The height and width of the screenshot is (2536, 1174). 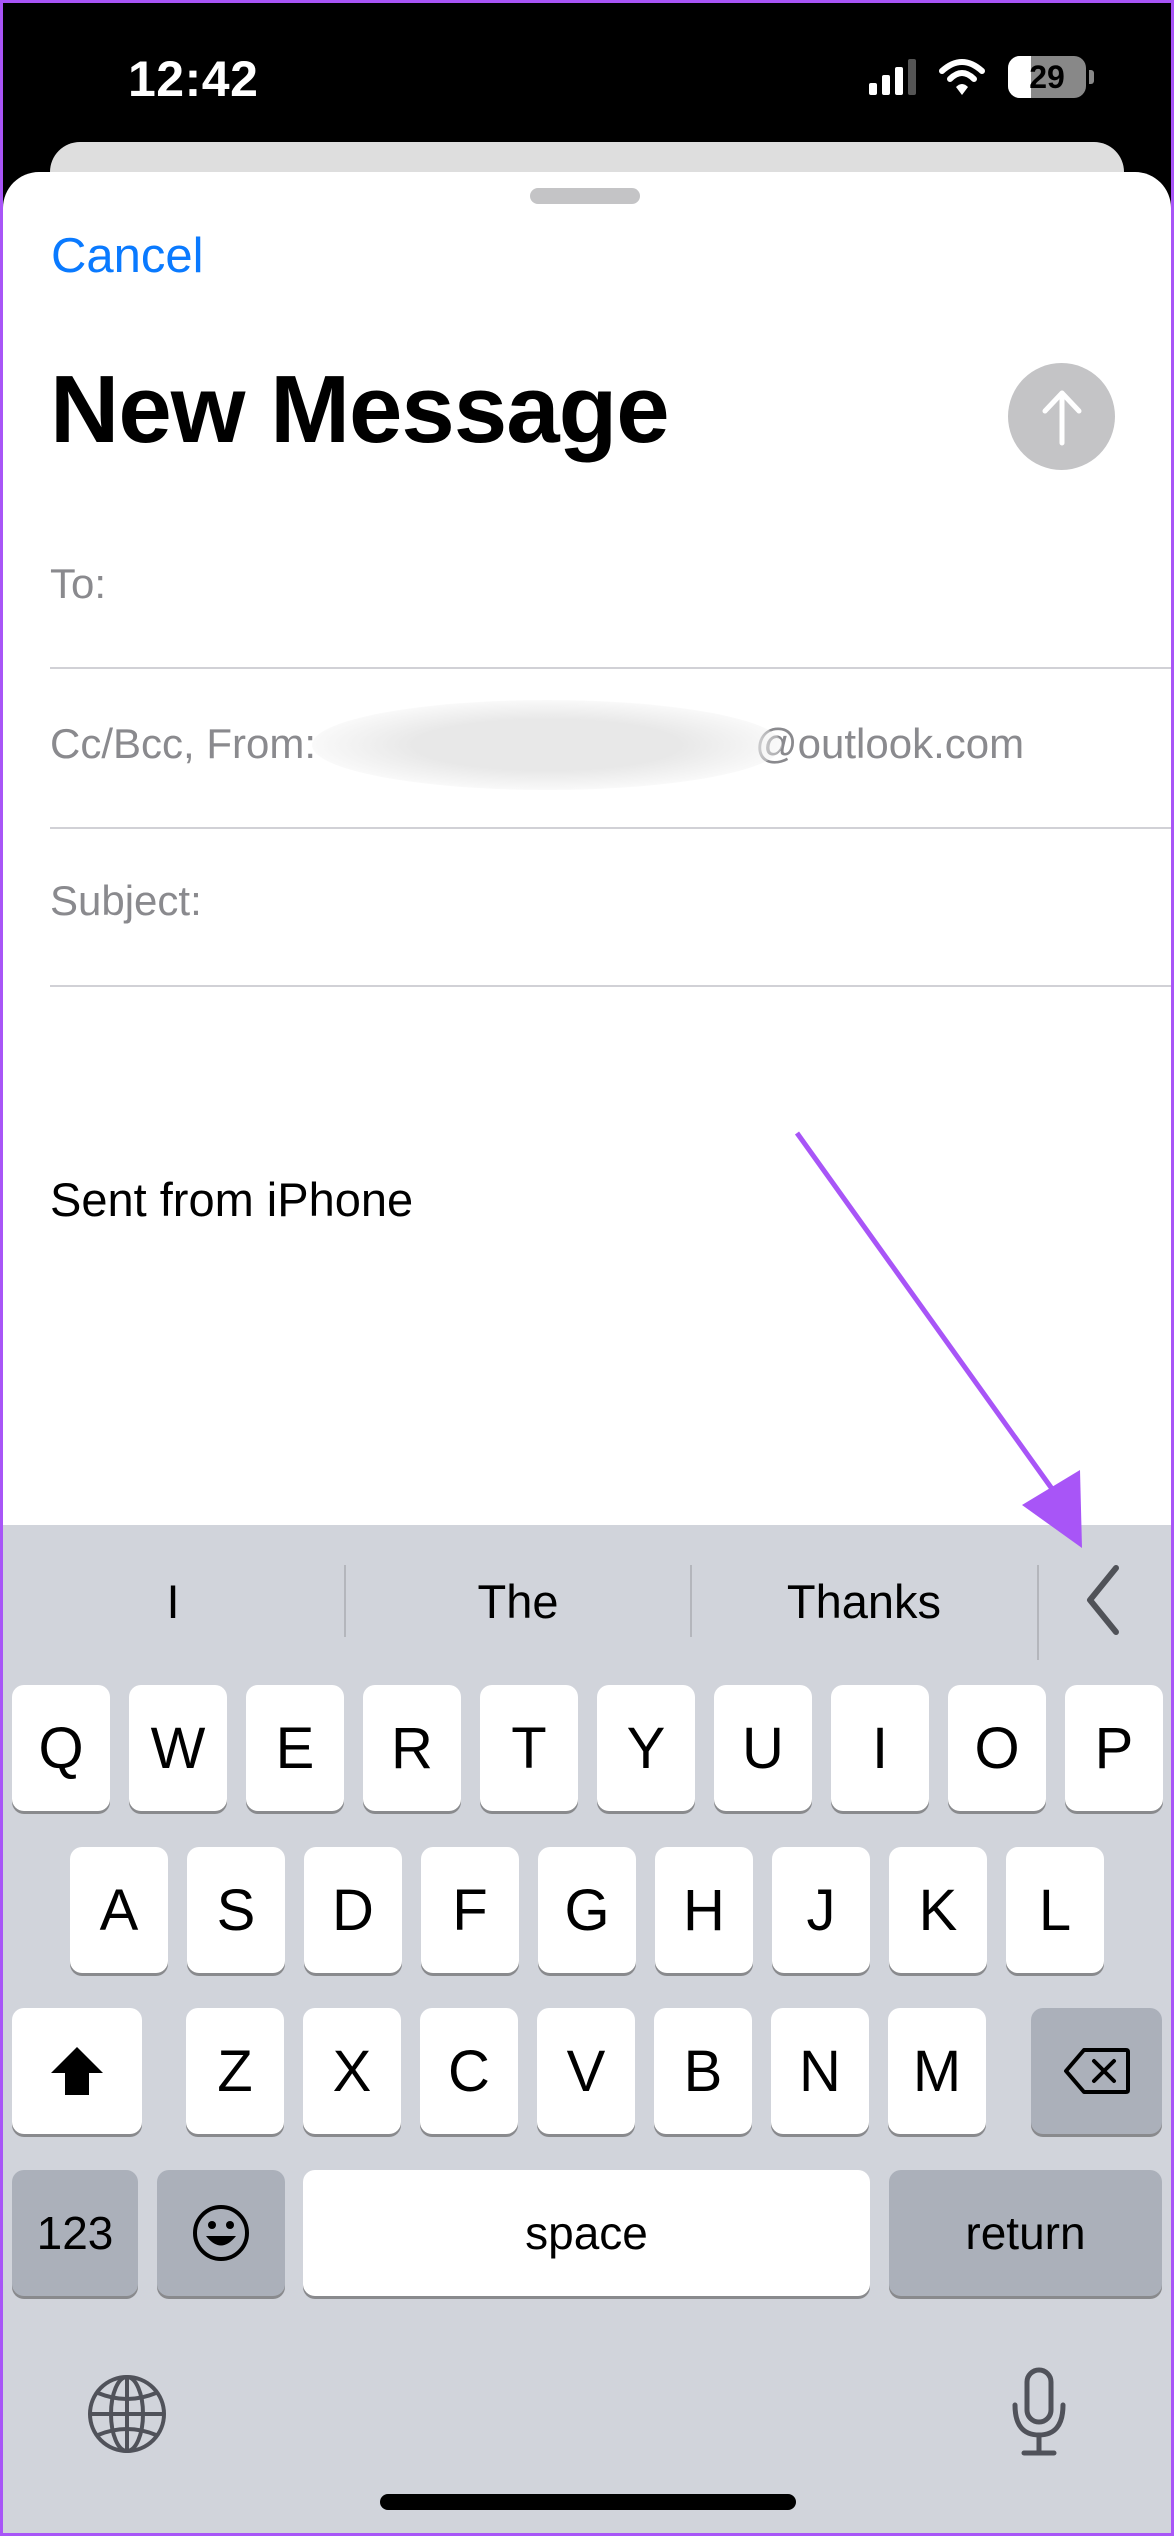 I want to click on key-q: Q, so click(x=61, y=1748).